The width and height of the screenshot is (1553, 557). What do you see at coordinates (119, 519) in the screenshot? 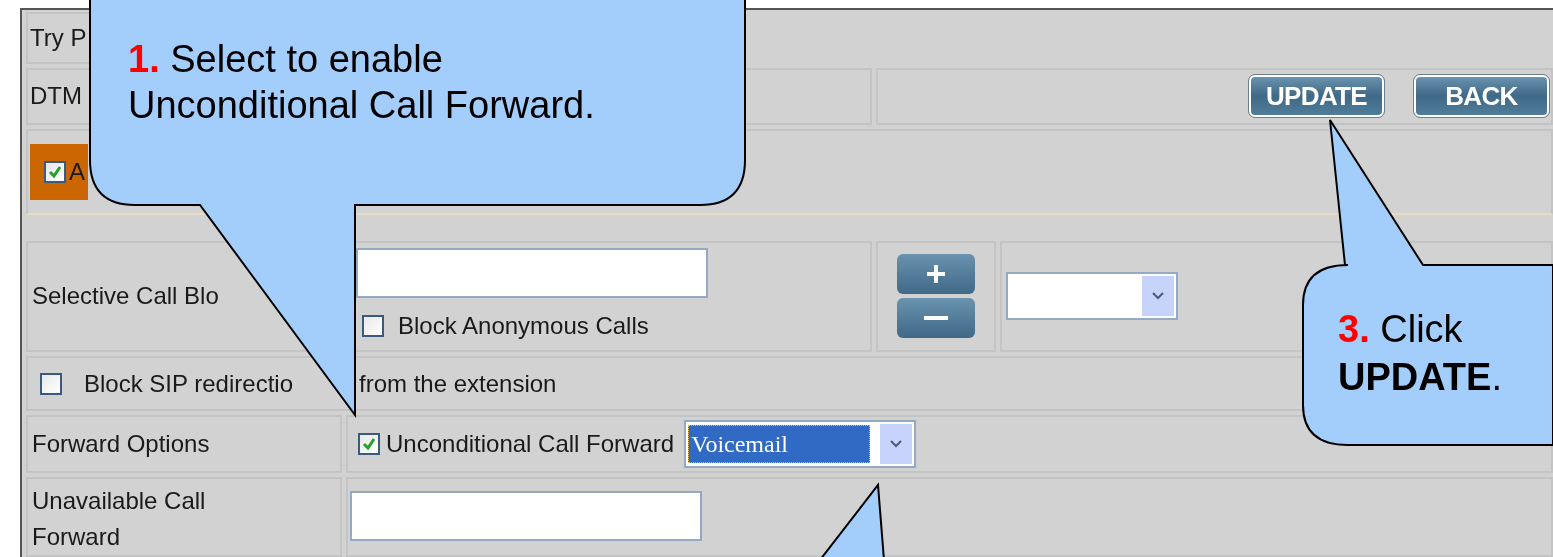
I see `field-label: Unavailable Call Forward` at bounding box center [119, 519].